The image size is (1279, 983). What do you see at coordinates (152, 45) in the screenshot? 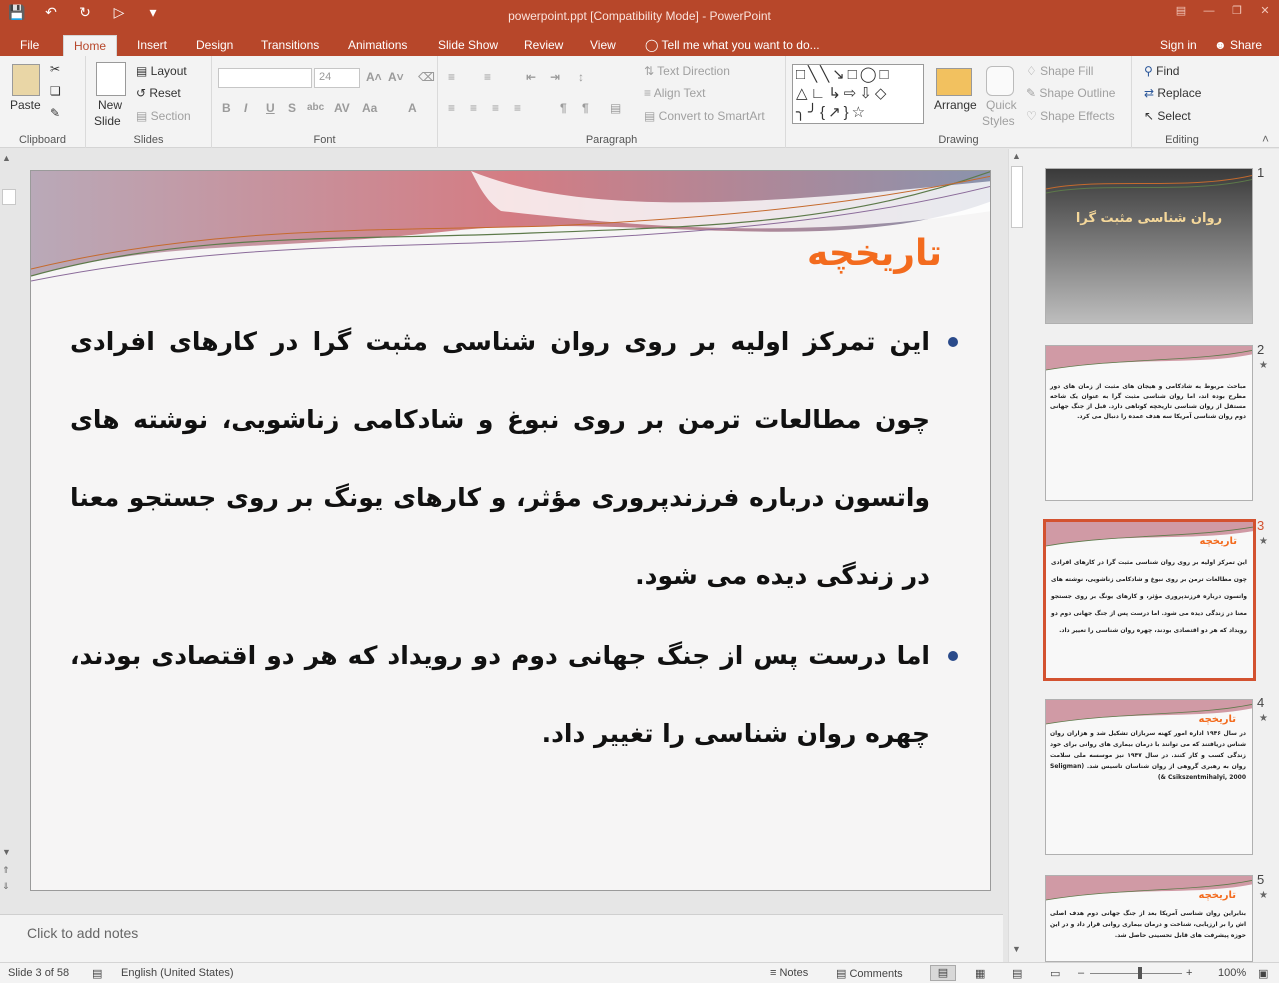
I see `tab-insert: Insert` at bounding box center [152, 45].